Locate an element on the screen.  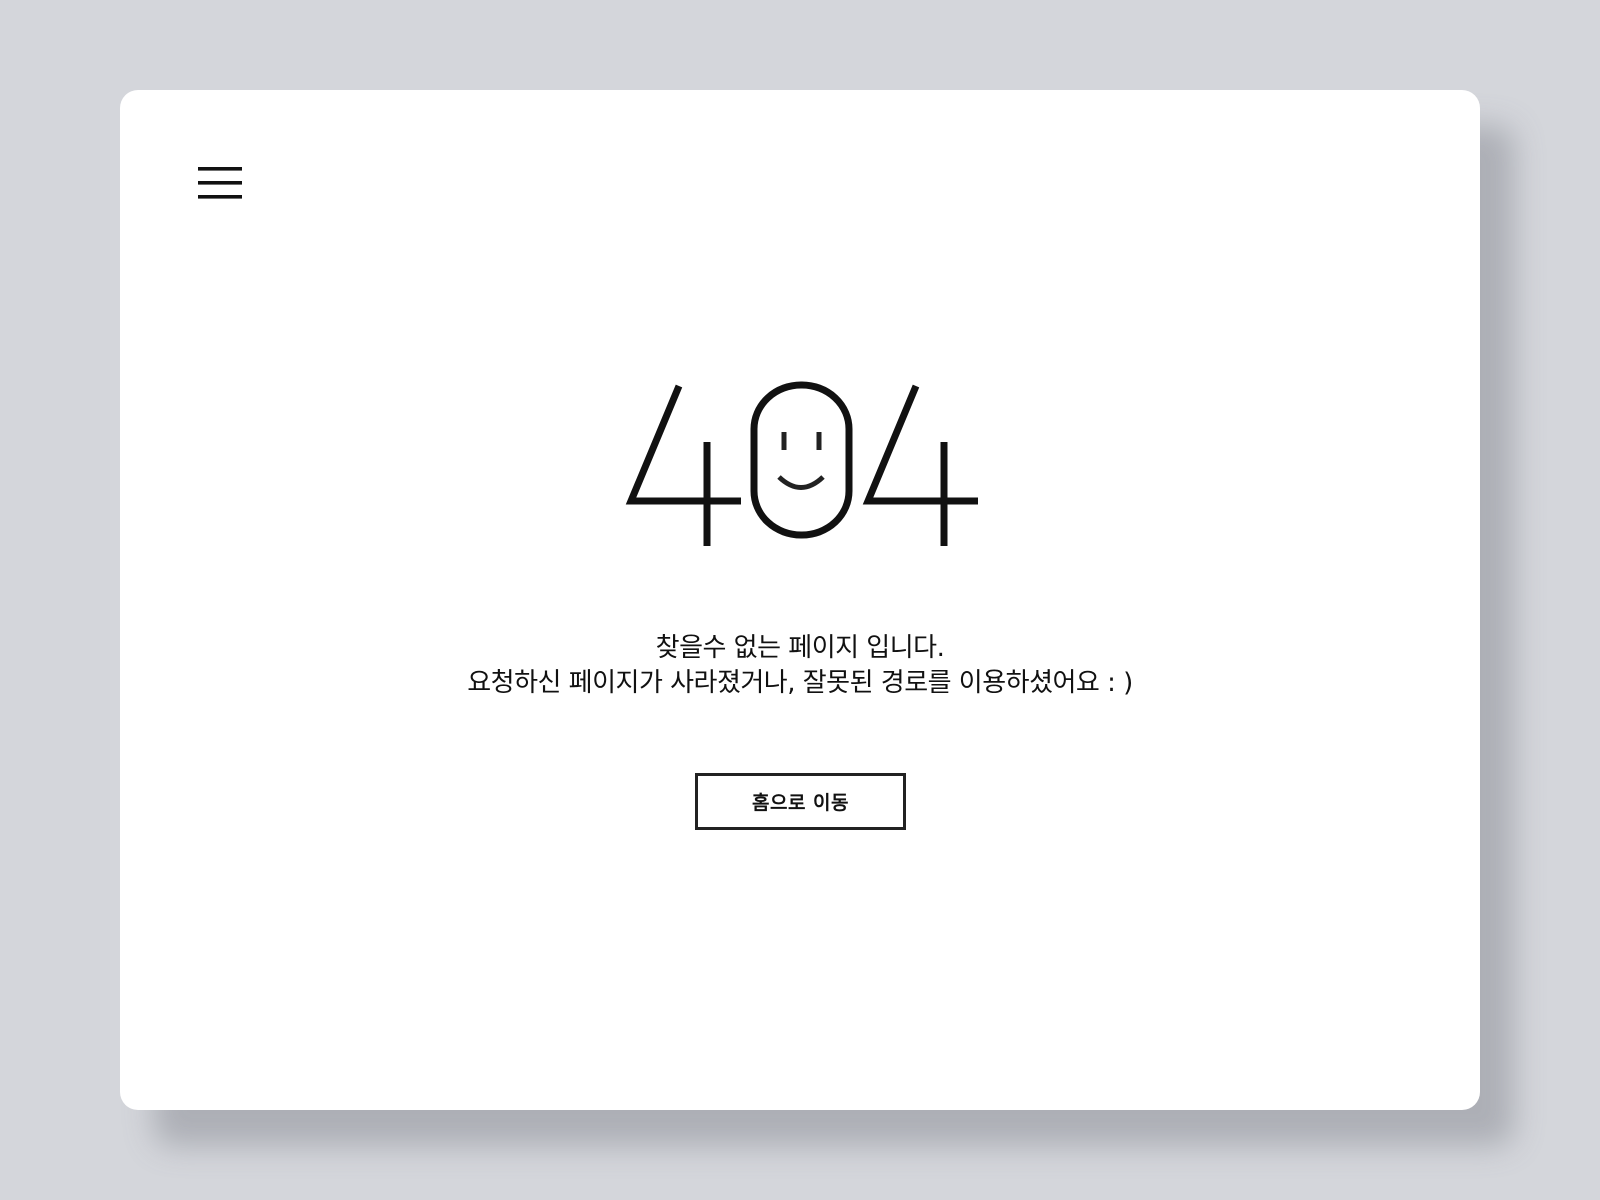
go-home-button: 홈으로 이동 is located at coordinates (800, 801).